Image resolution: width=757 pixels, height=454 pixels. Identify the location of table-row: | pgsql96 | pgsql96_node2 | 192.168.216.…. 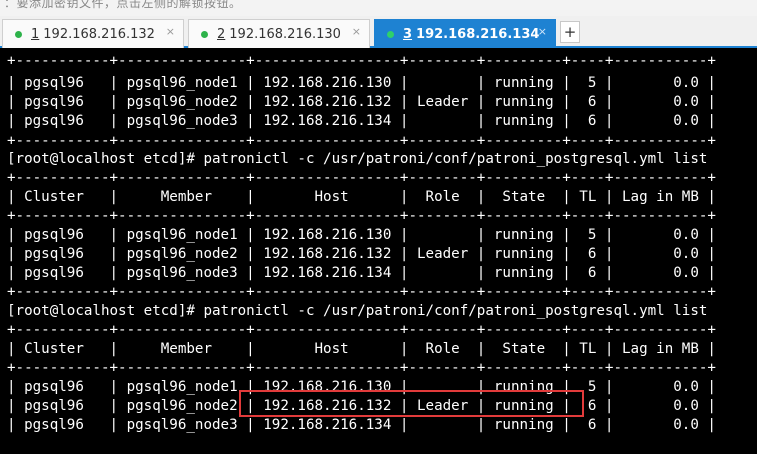
(361, 254).